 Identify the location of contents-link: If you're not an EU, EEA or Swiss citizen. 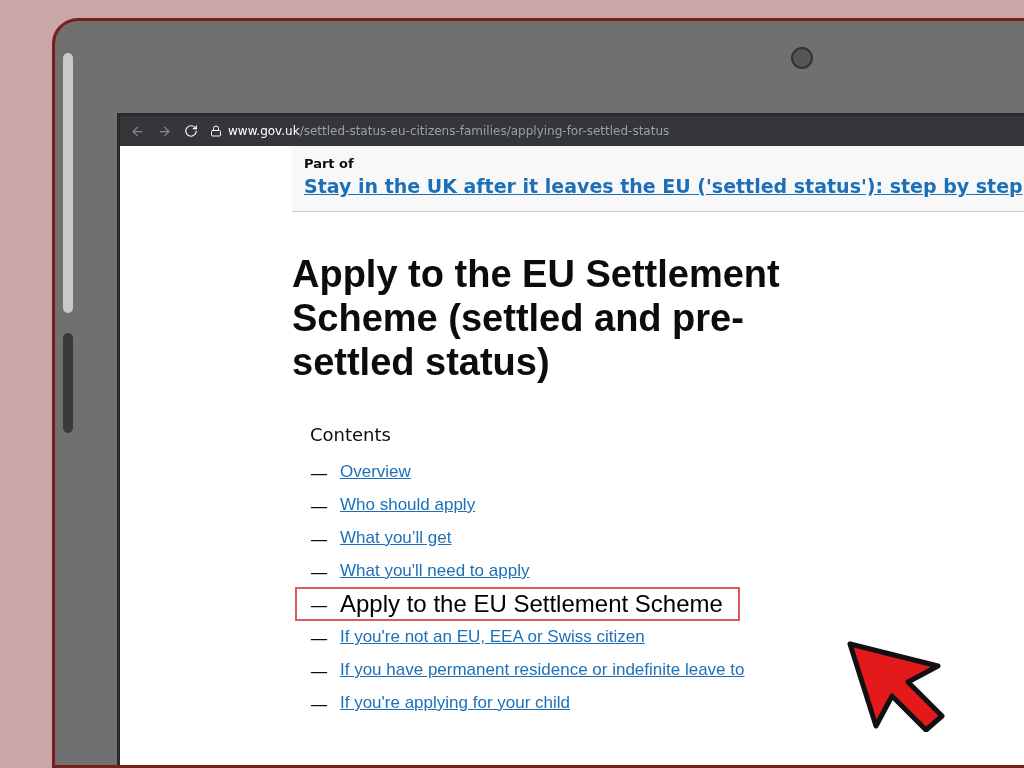
(492, 637).